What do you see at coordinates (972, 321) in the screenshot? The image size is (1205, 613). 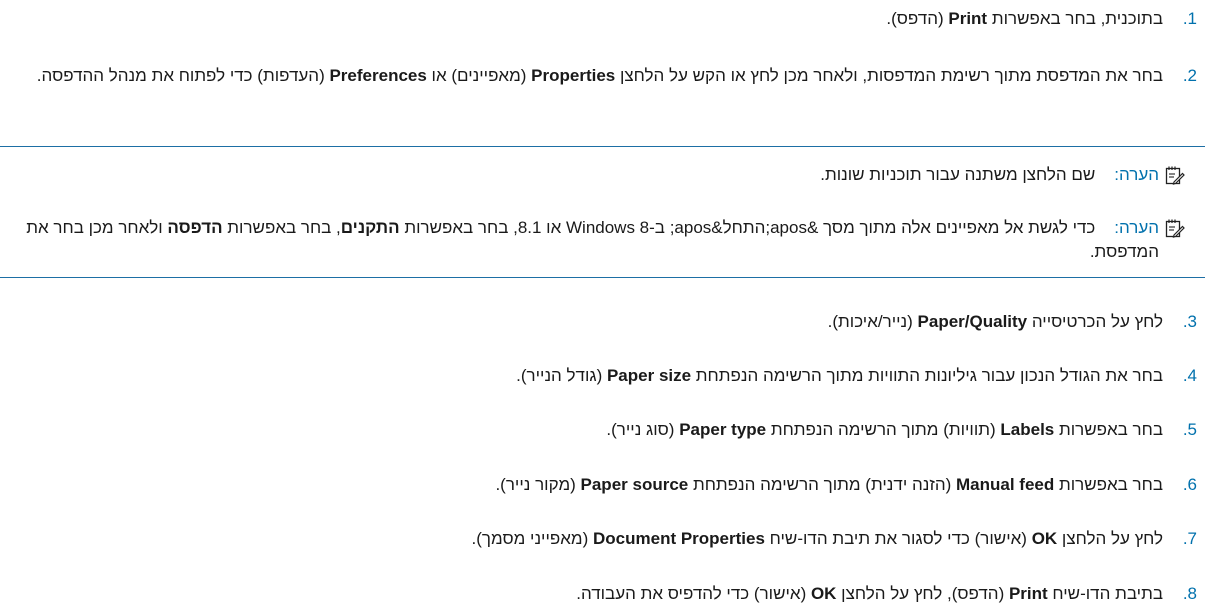 I see `bold-term: Paper/Quality` at bounding box center [972, 321].